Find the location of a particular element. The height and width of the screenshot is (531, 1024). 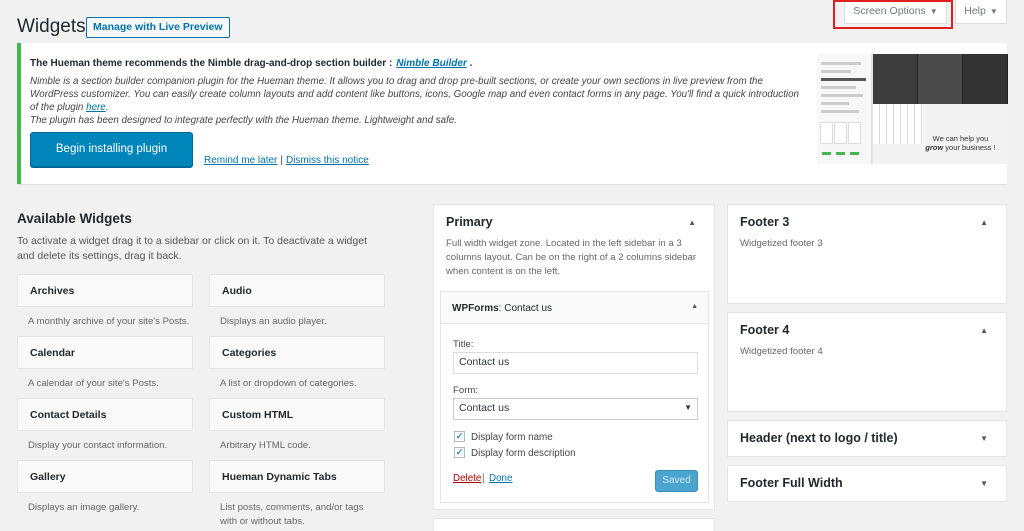

widget-archives: Archives is located at coordinates (105, 290).